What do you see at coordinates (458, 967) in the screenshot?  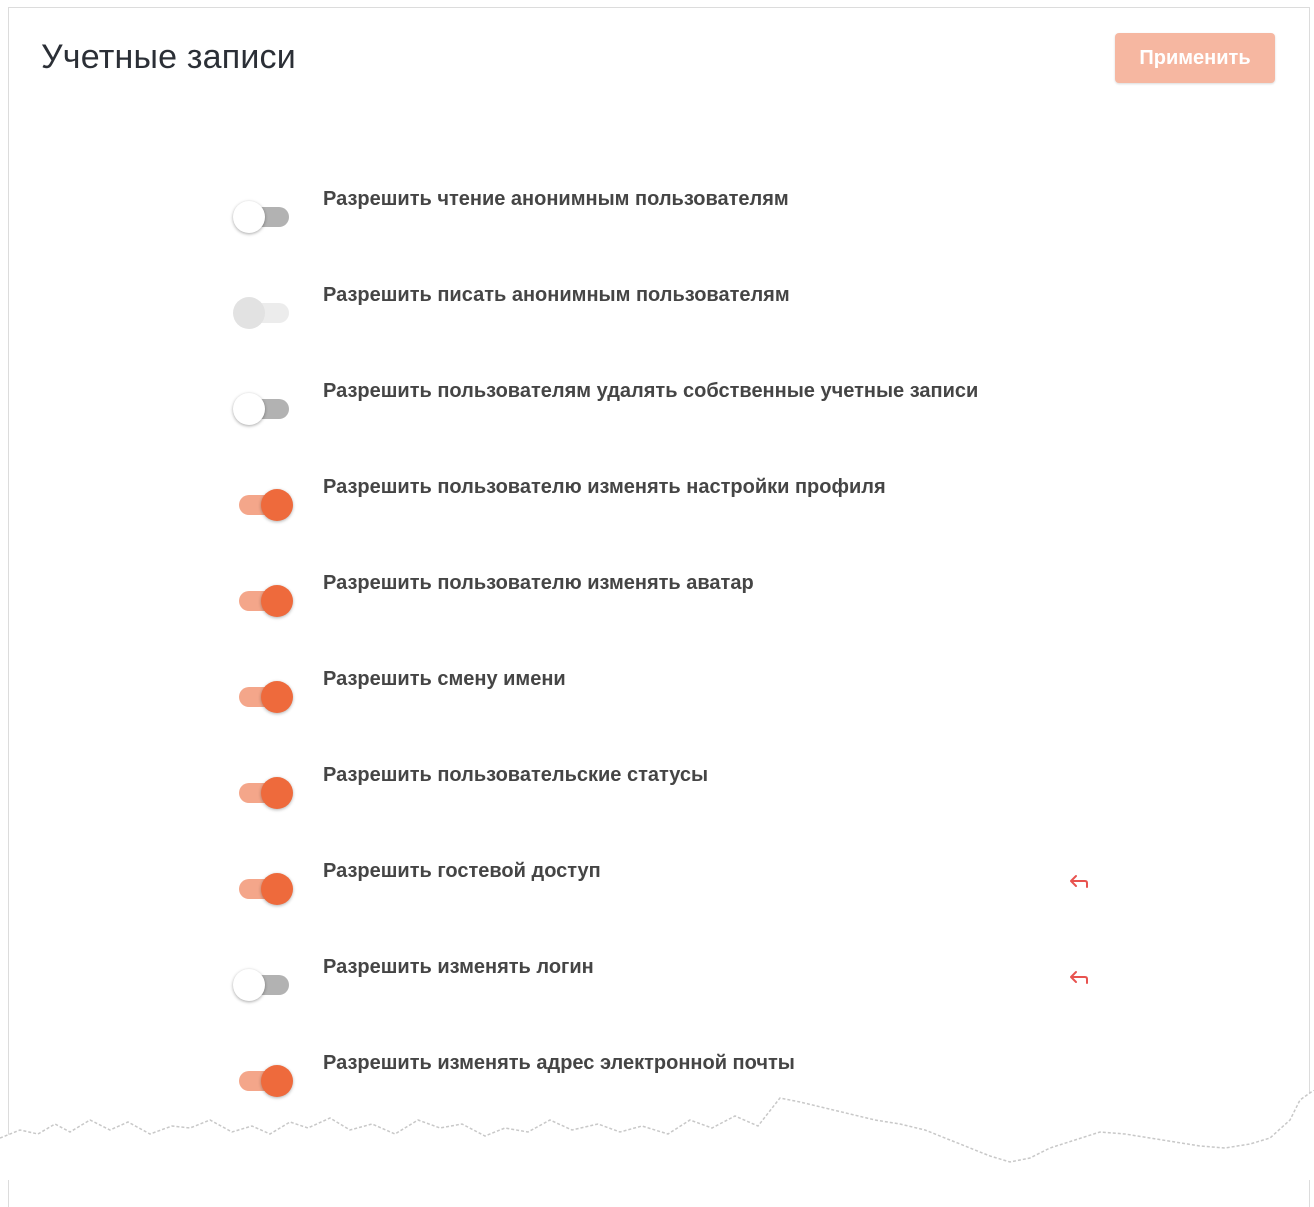 I see `setting-label: Разрешить изменять логин` at bounding box center [458, 967].